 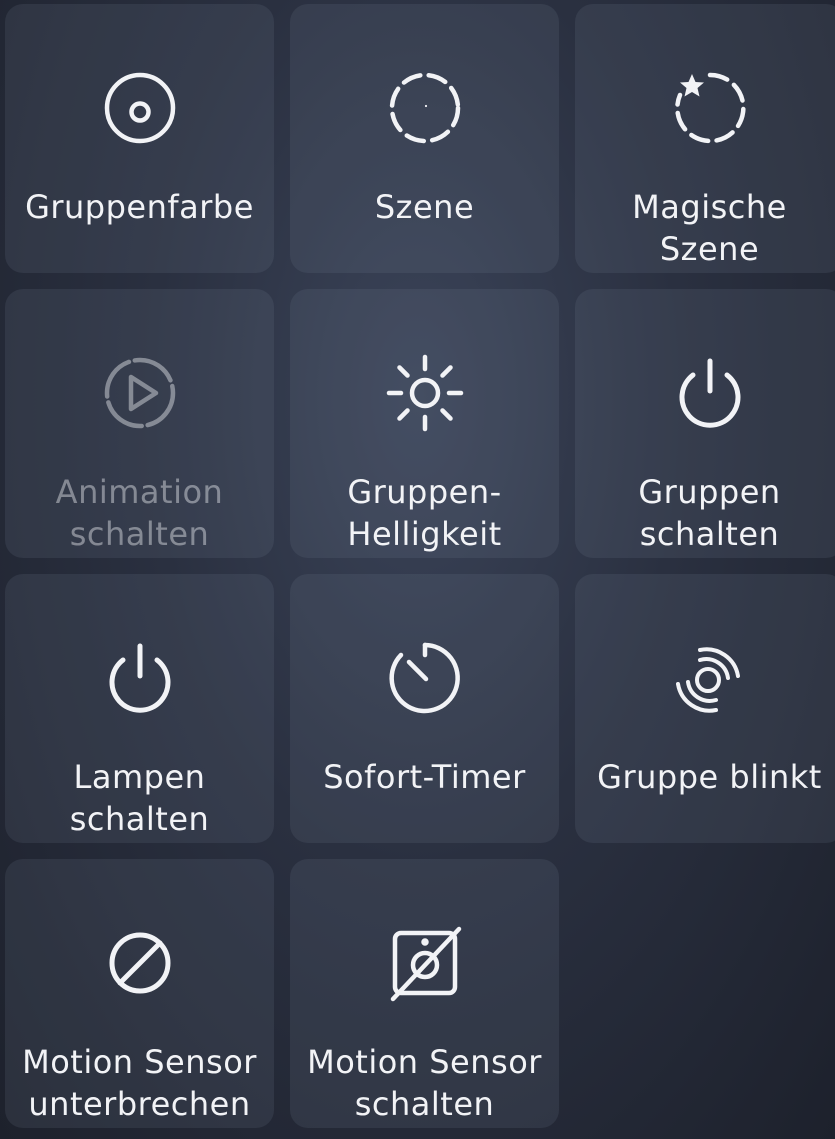 I want to click on scene-dashed-circle-icon, so click(x=425, y=108).